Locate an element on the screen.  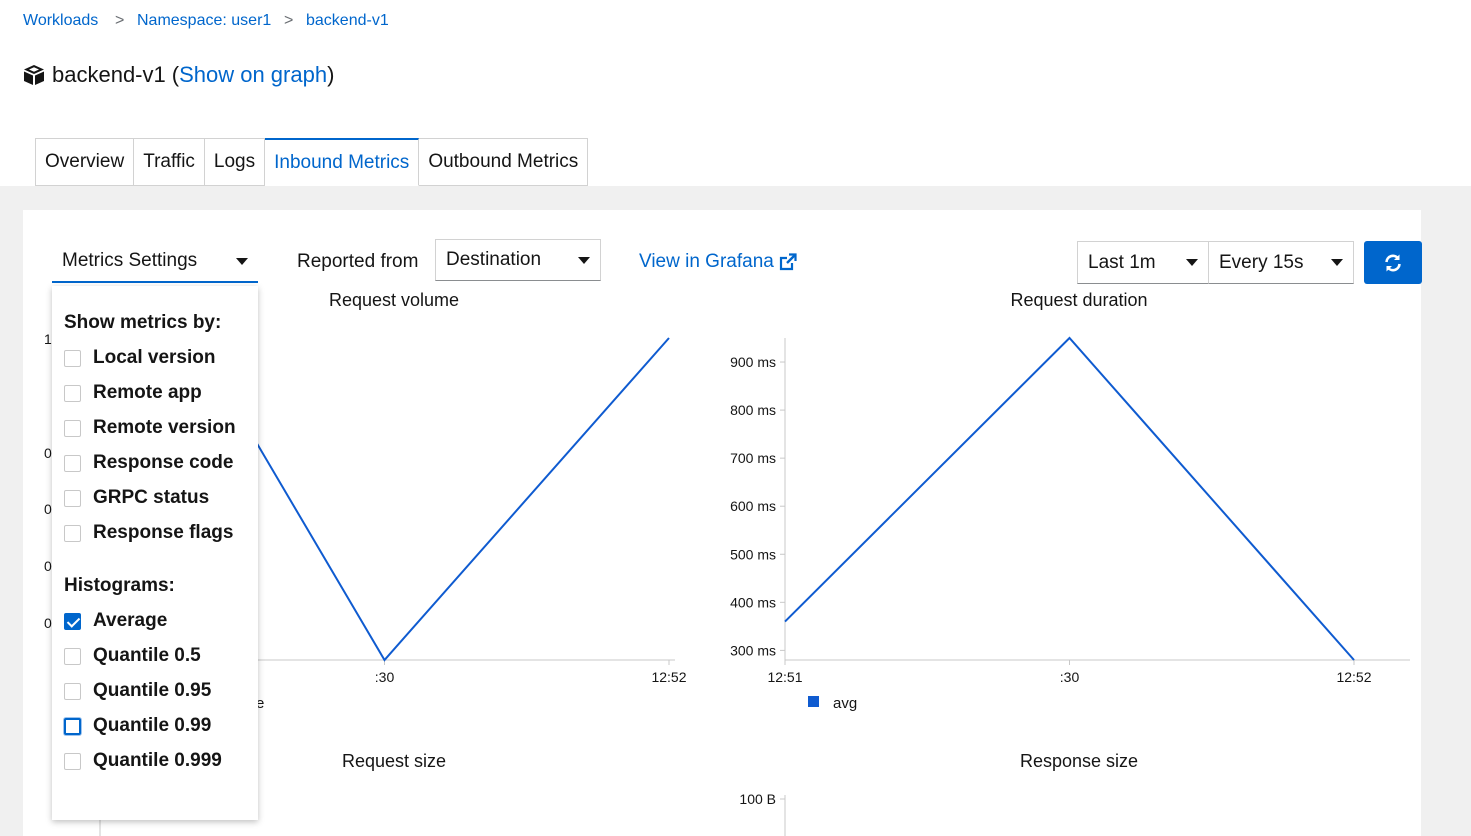
option-label: GRPC status is located at coordinates (151, 497).